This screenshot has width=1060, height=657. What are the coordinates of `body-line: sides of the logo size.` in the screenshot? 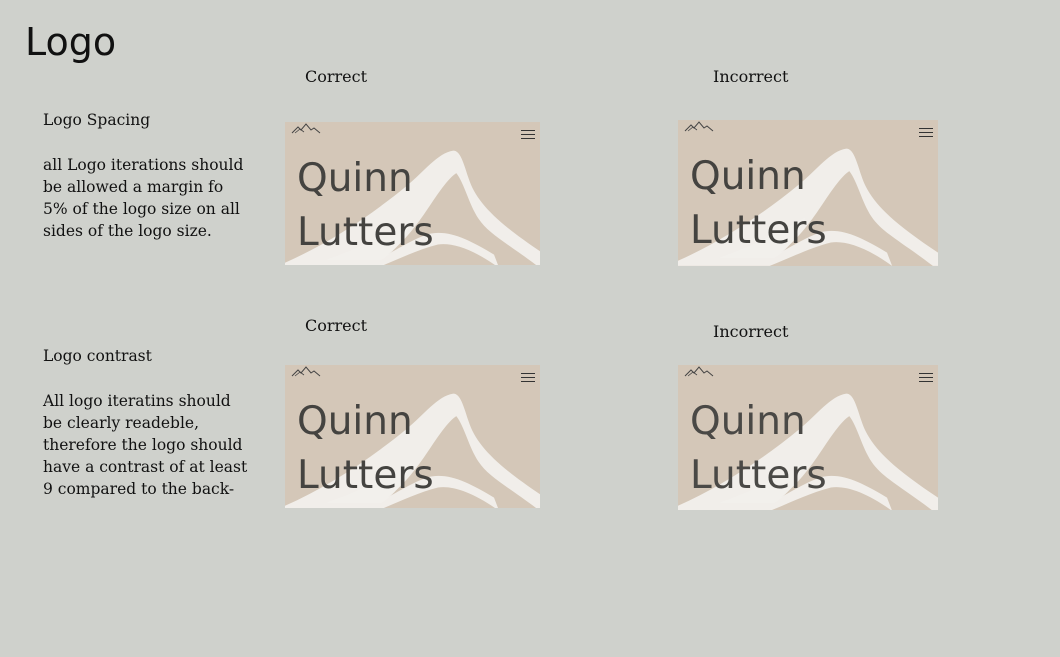 It's located at (127, 231).